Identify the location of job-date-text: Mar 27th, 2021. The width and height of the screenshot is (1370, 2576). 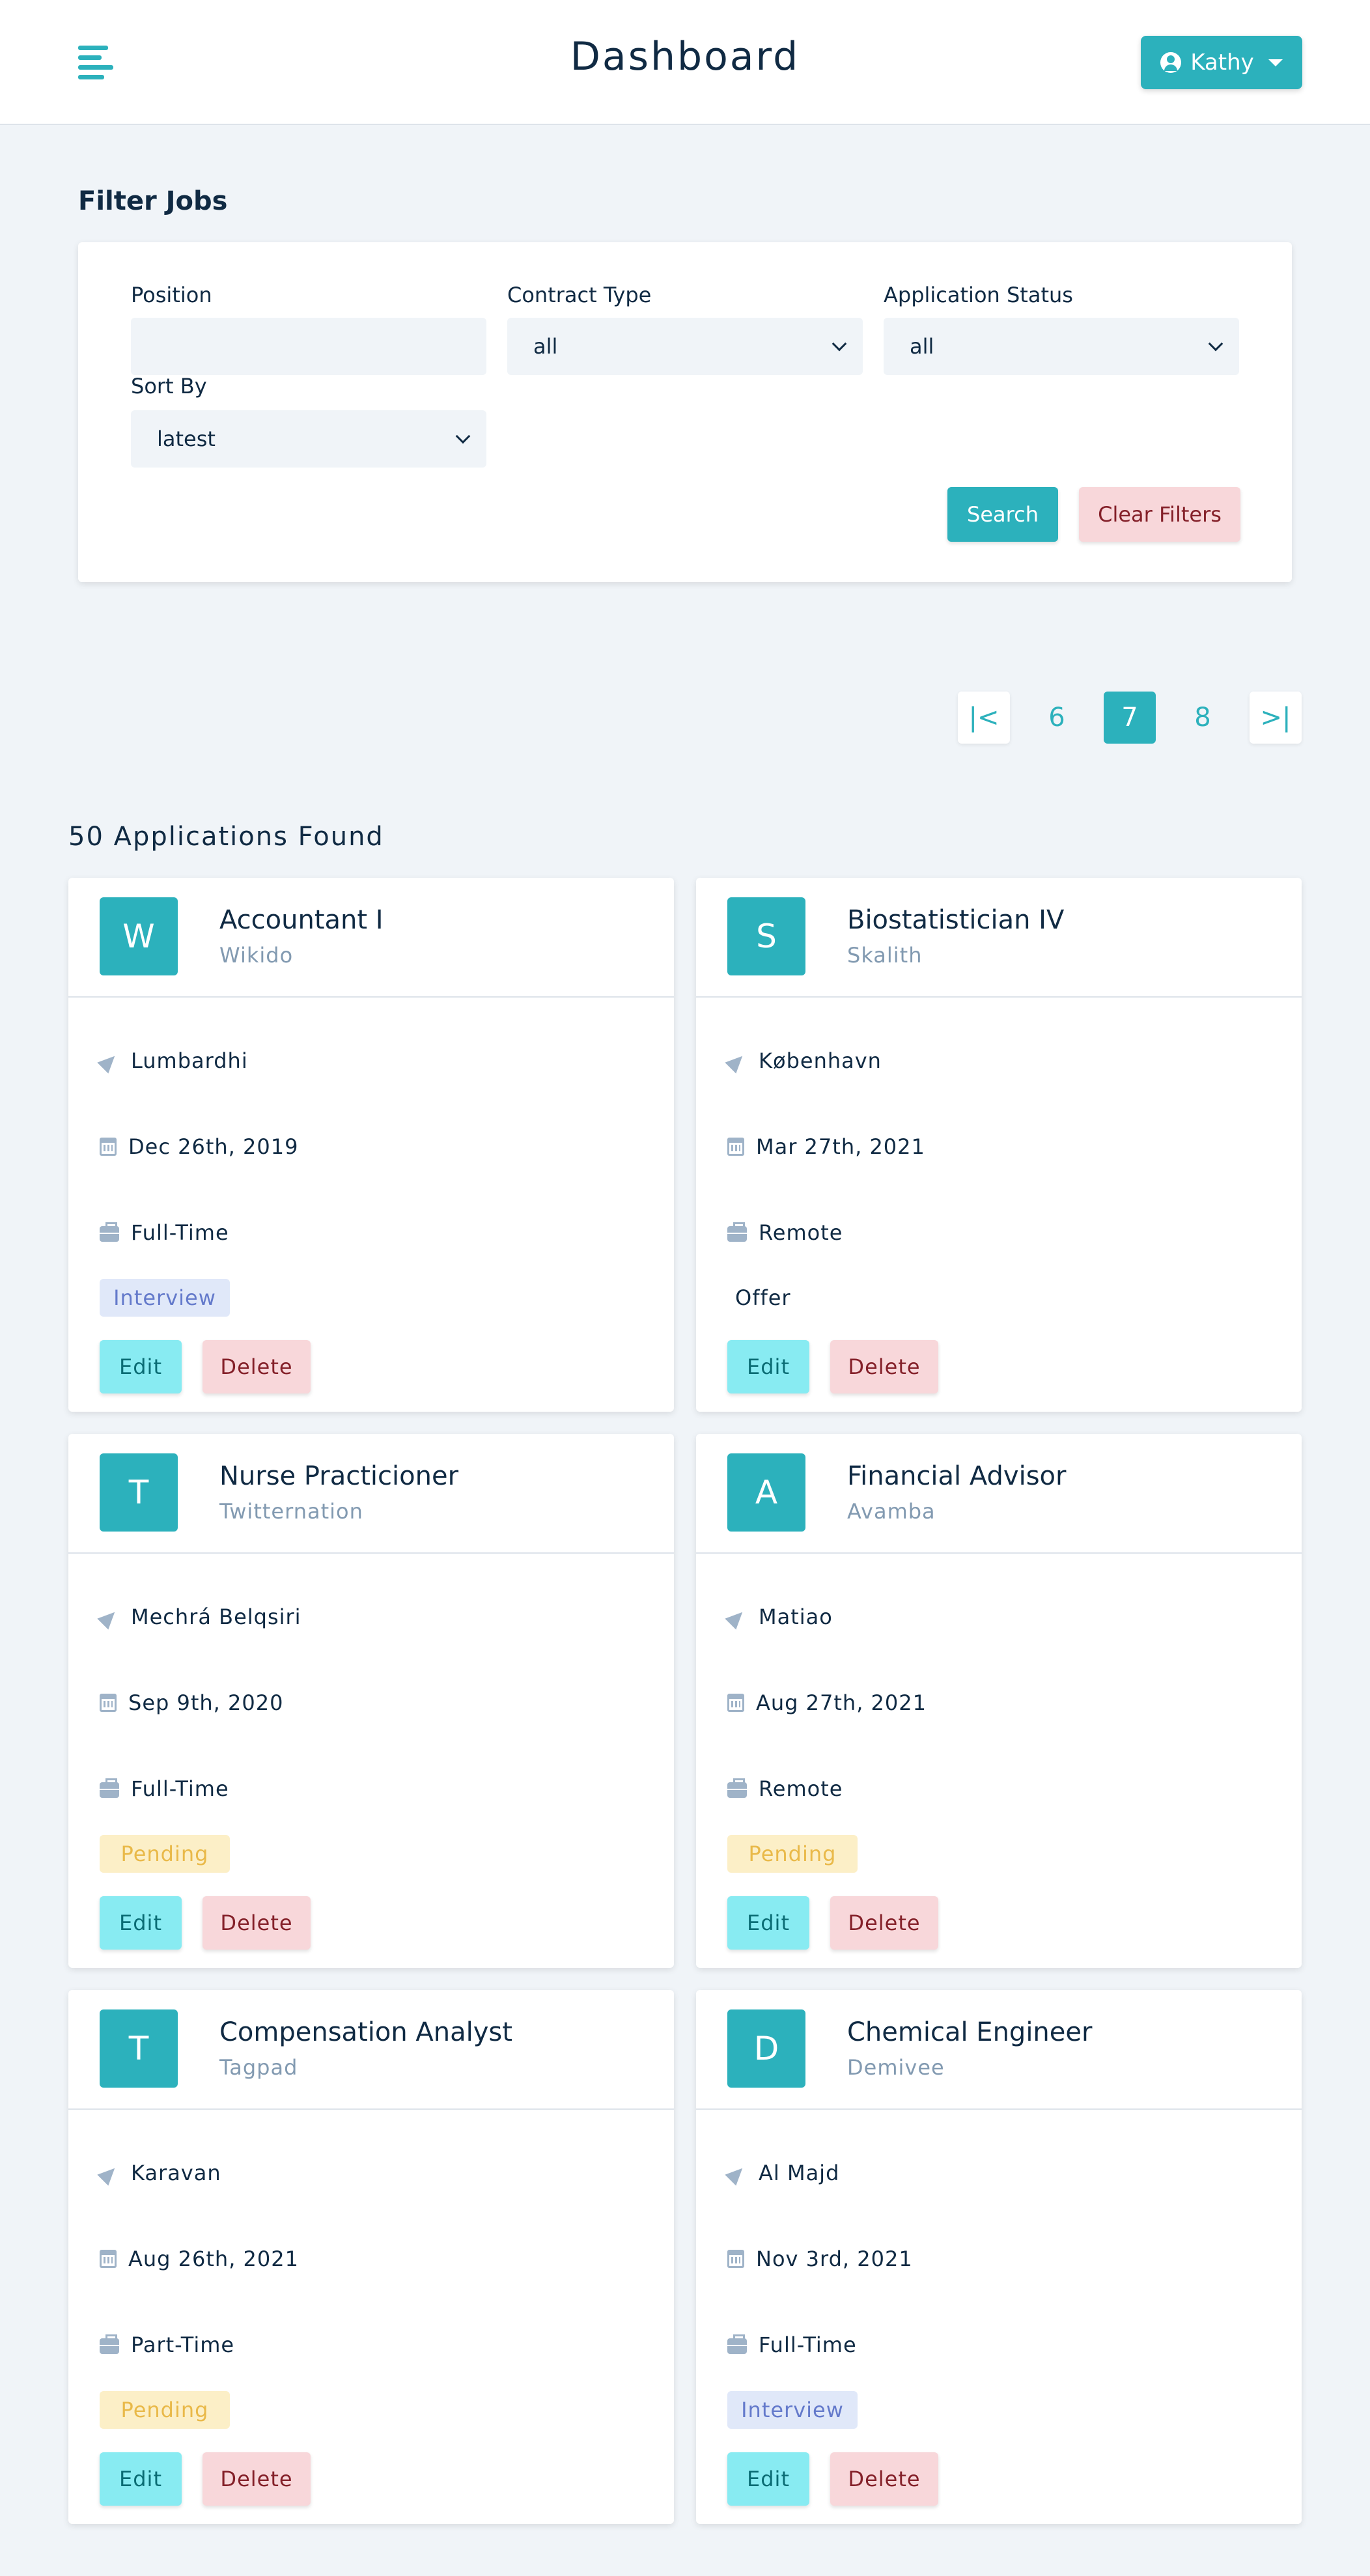
(840, 1147).